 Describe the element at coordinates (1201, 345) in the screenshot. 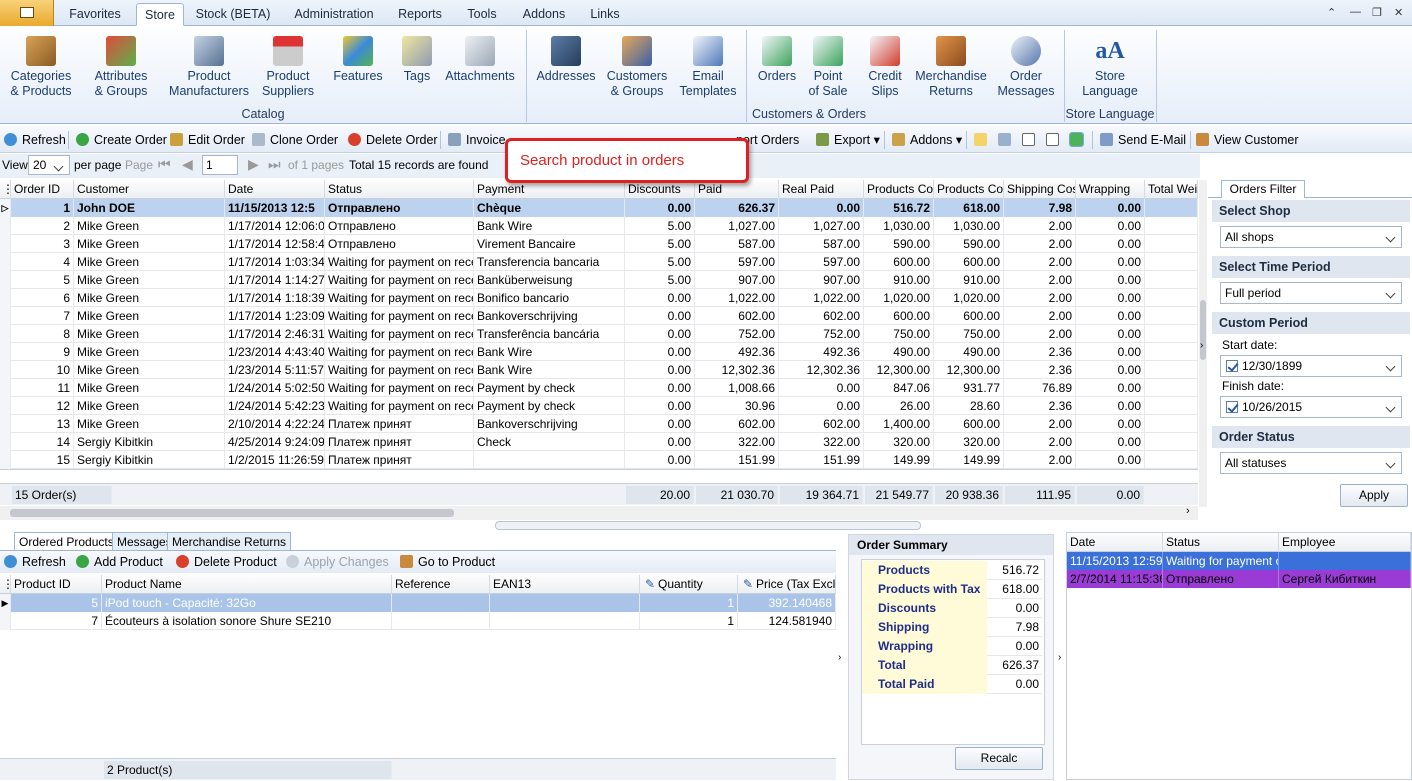

I see `collapse-filter-icon: ›` at that location.